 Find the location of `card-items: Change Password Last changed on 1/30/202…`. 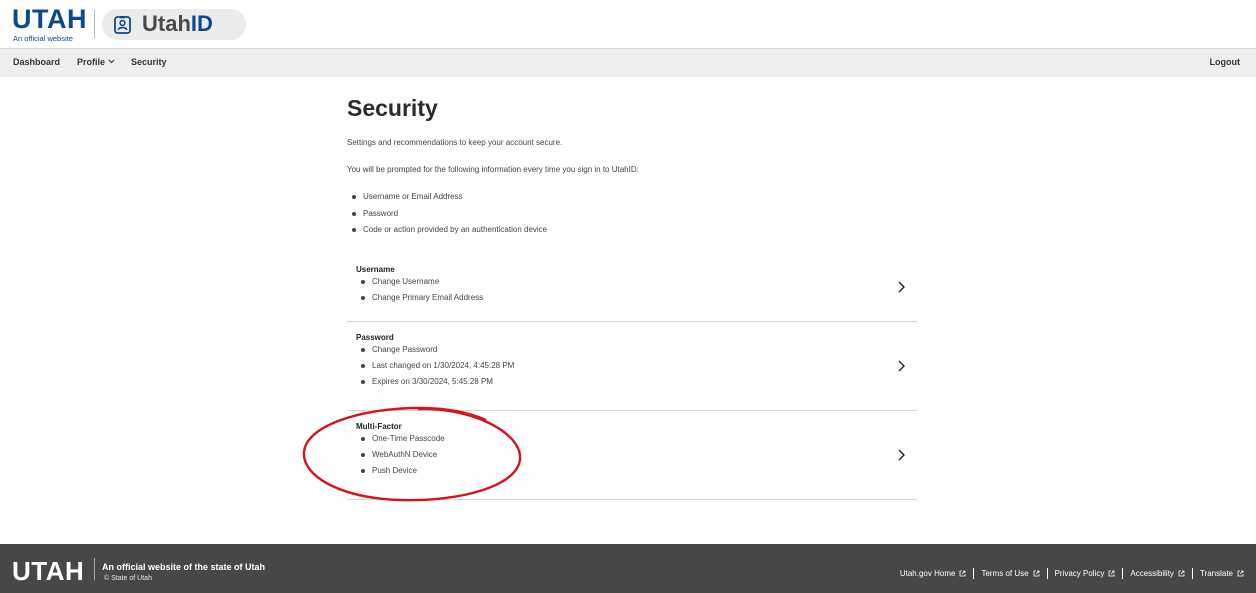

card-items: Change Password Last changed on 1/30/202… is located at coordinates (435, 369).